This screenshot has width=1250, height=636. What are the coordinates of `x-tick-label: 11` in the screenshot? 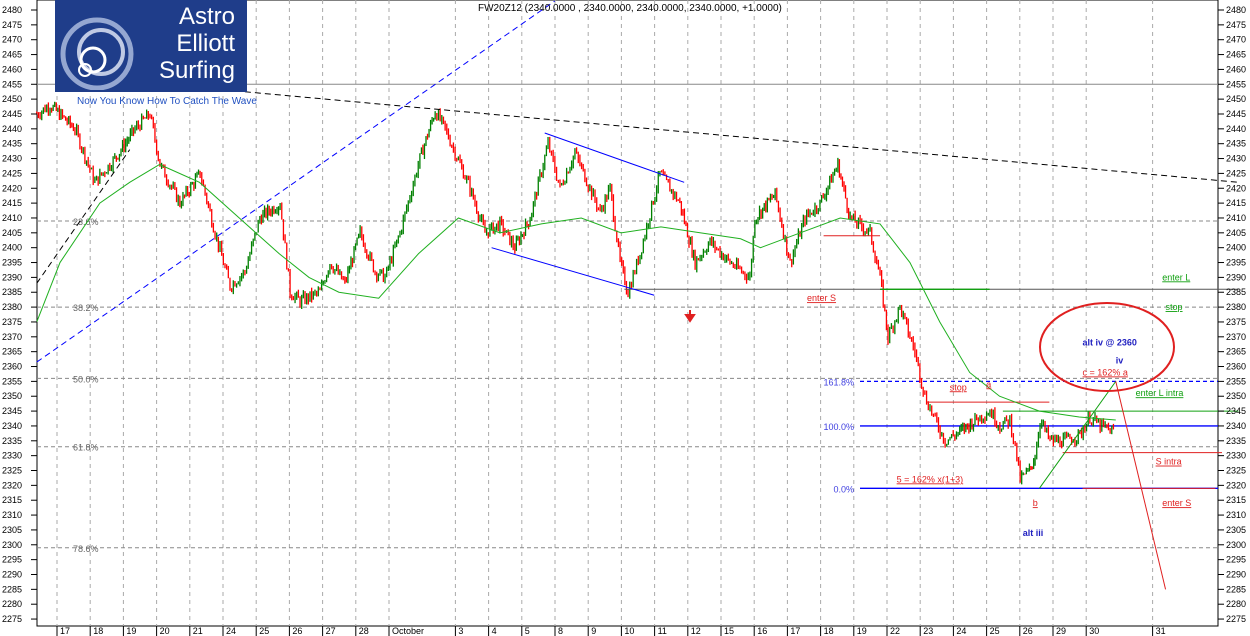 It's located at (662, 631).